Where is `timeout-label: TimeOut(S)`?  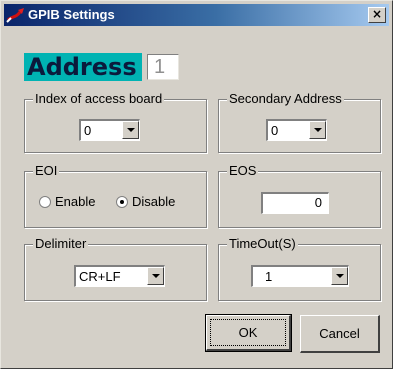
timeout-label: TimeOut(S) is located at coordinates (262, 244).